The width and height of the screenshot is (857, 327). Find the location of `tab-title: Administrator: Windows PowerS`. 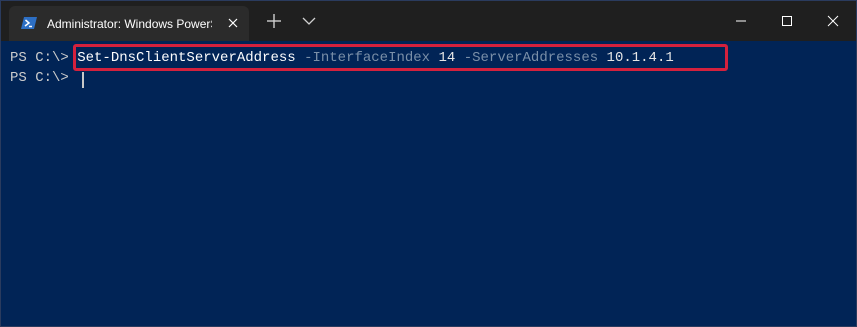

tab-title: Administrator: Windows PowerS is located at coordinates (129, 24).